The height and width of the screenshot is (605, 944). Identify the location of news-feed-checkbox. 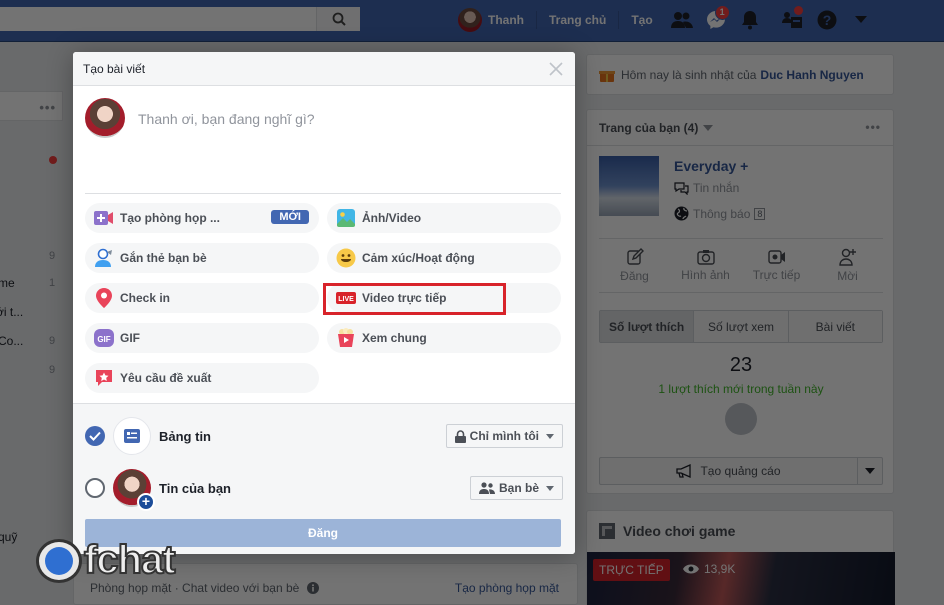
(95, 436).